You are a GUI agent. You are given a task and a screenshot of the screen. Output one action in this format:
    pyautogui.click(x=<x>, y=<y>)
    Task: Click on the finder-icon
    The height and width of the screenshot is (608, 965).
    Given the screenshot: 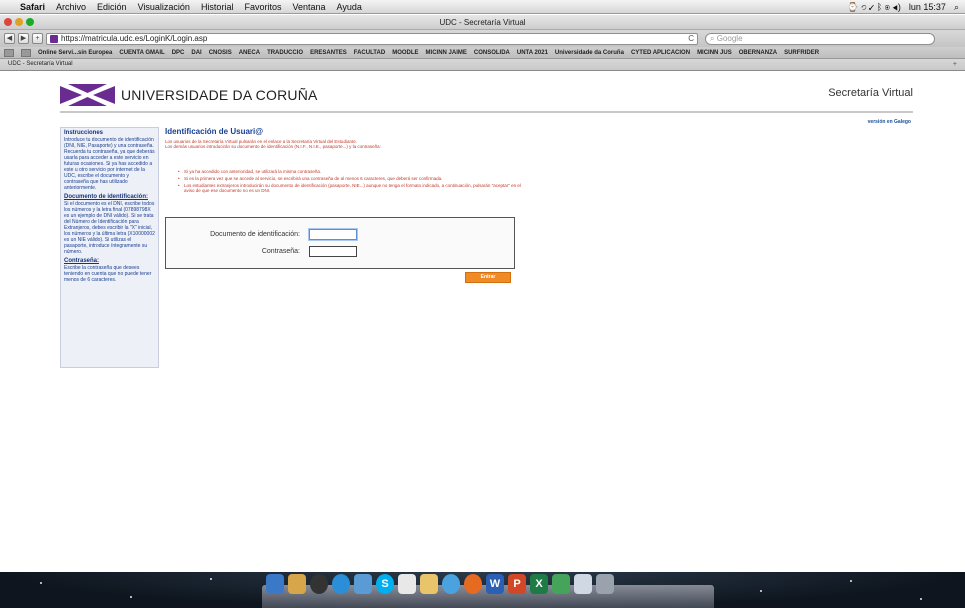 What is the action you would take?
    pyautogui.click(x=275, y=584)
    